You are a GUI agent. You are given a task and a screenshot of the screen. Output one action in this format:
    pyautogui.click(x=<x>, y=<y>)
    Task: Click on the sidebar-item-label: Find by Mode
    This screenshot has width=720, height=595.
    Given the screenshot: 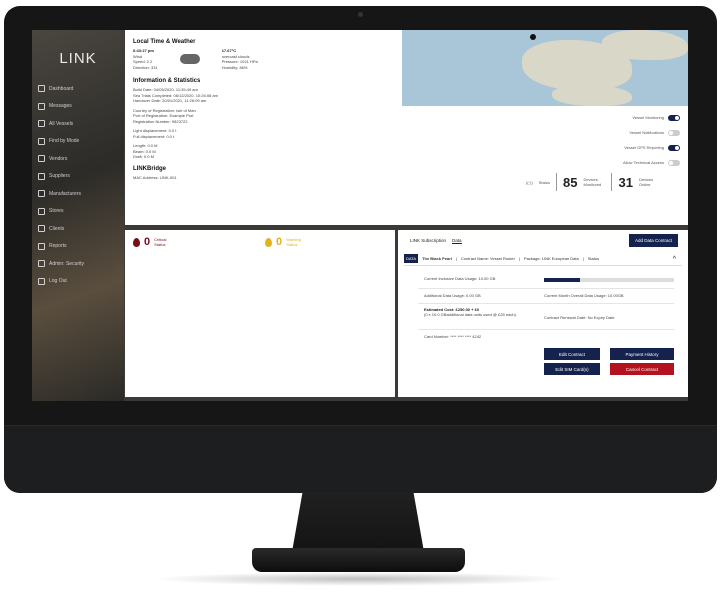 What is the action you would take?
    pyautogui.click(x=64, y=141)
    